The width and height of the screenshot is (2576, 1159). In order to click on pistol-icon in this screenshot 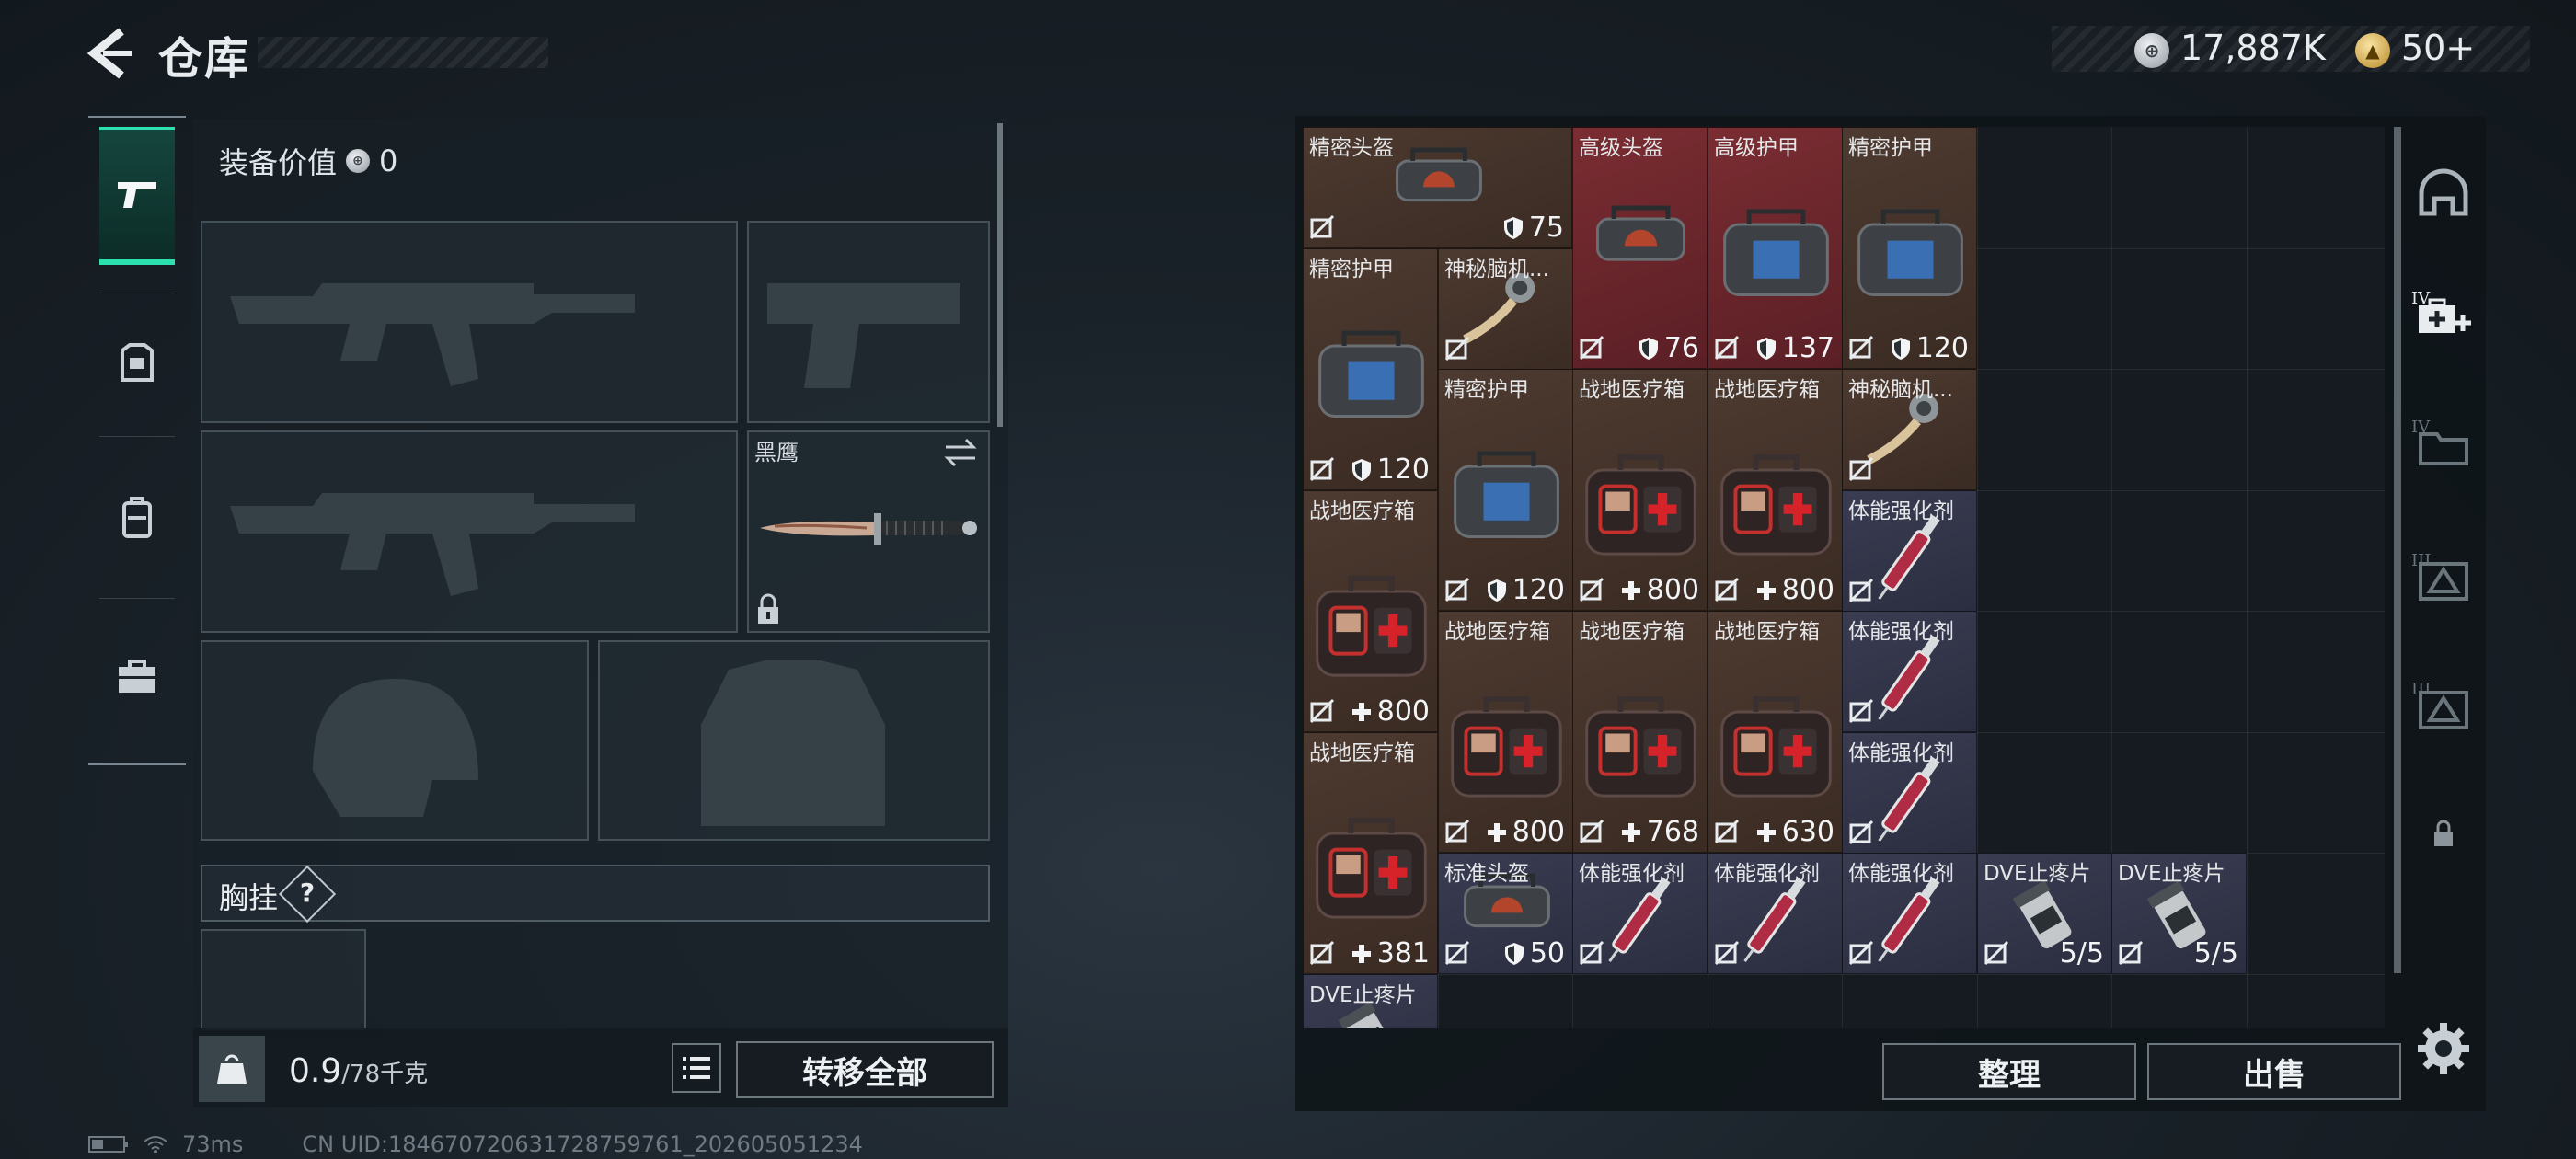, I will do `click(137, 194)`.